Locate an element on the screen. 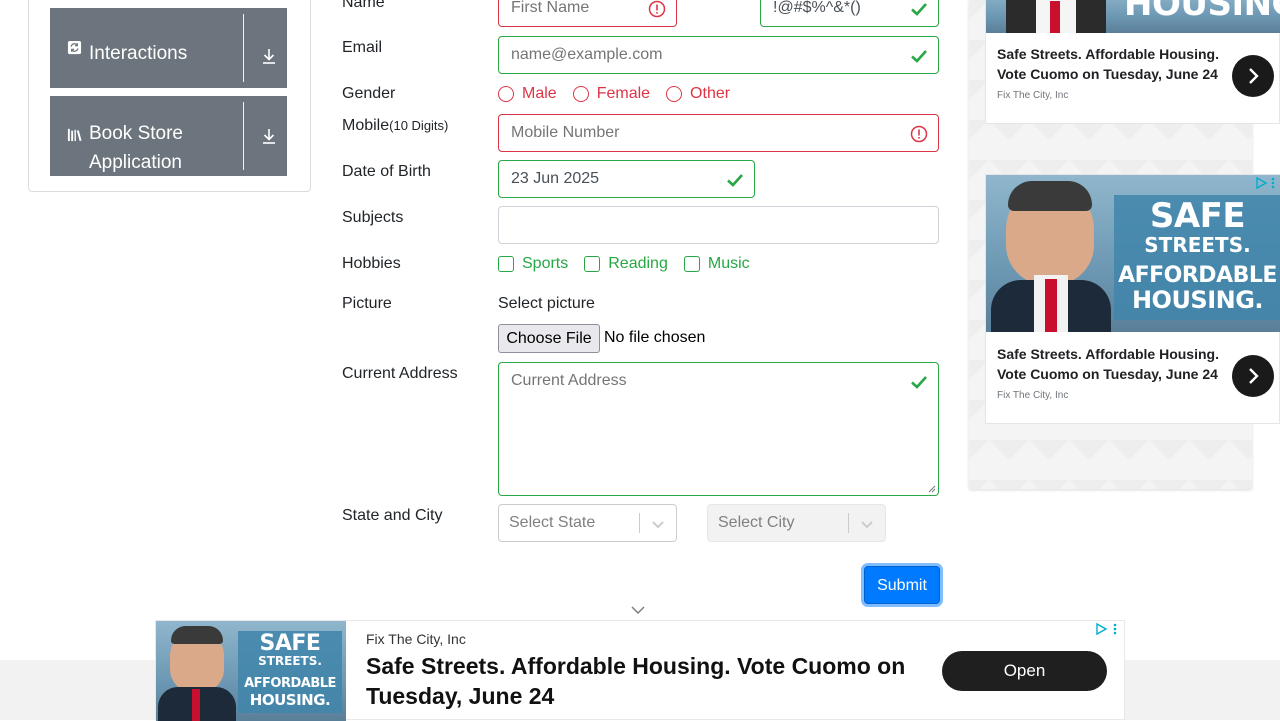 This screenshot has height=721, width=1280. sidebar-group-label: Interactions is located at coordinates (138, 53).